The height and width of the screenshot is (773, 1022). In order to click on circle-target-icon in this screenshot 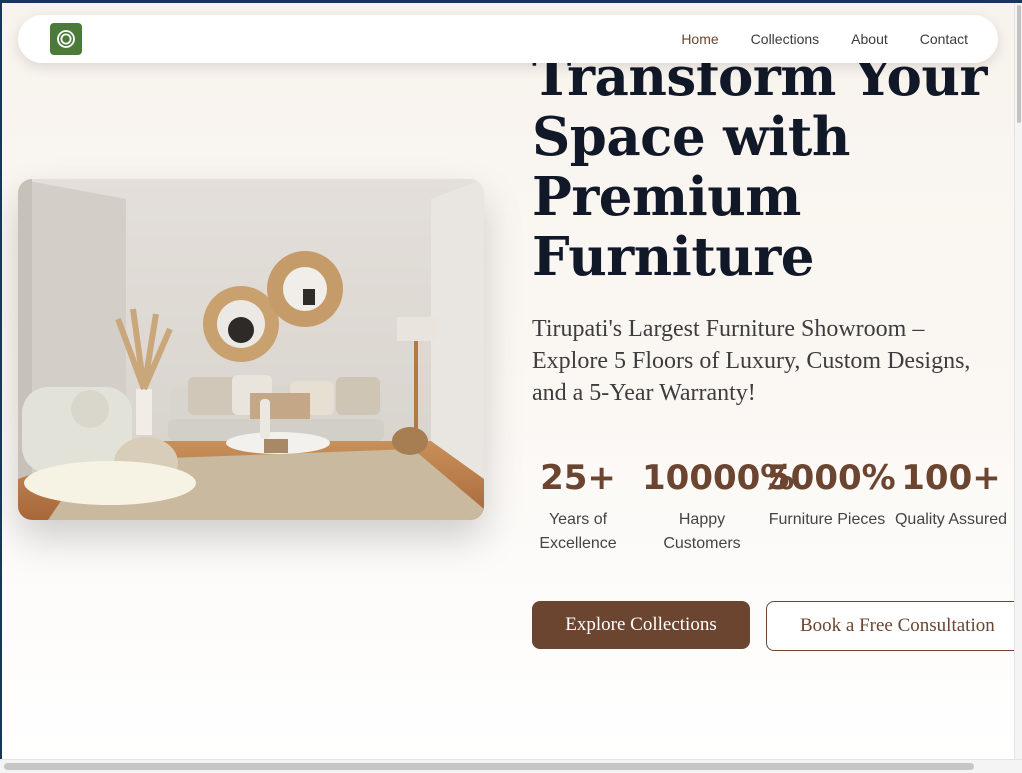, I will do `click(66, 39)`.